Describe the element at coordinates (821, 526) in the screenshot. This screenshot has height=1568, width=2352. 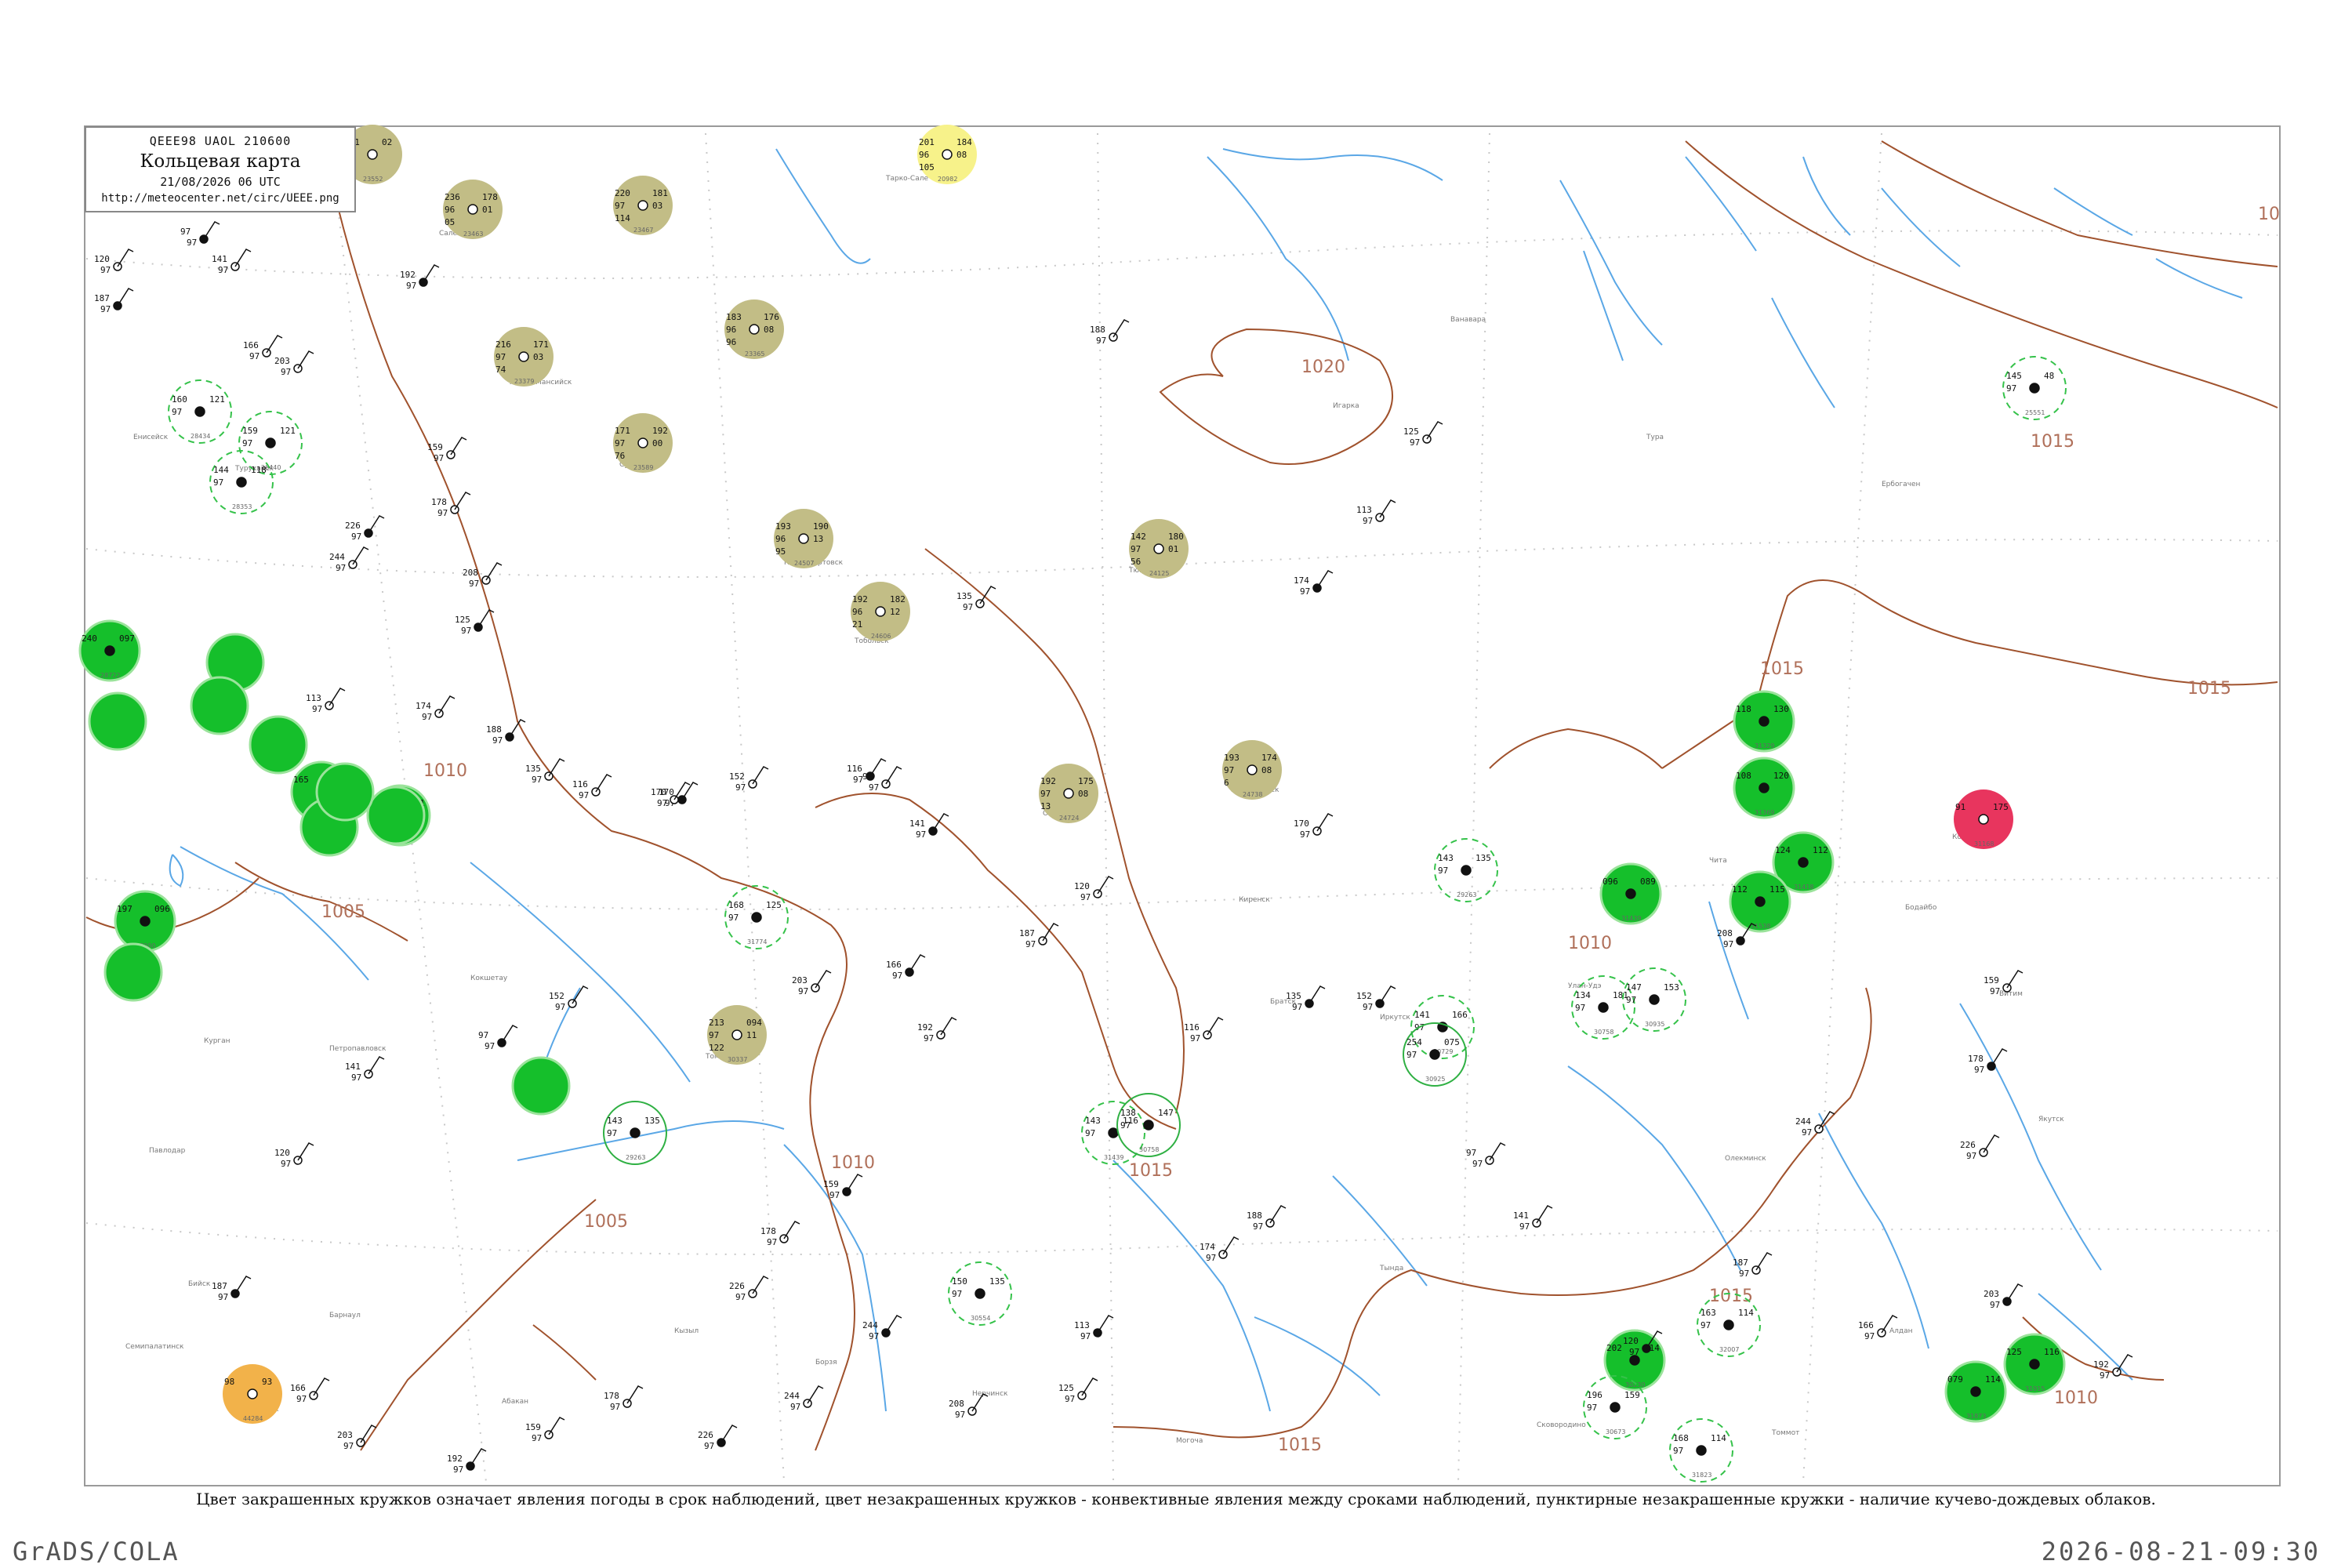
I see `station-value: 190` at that location.